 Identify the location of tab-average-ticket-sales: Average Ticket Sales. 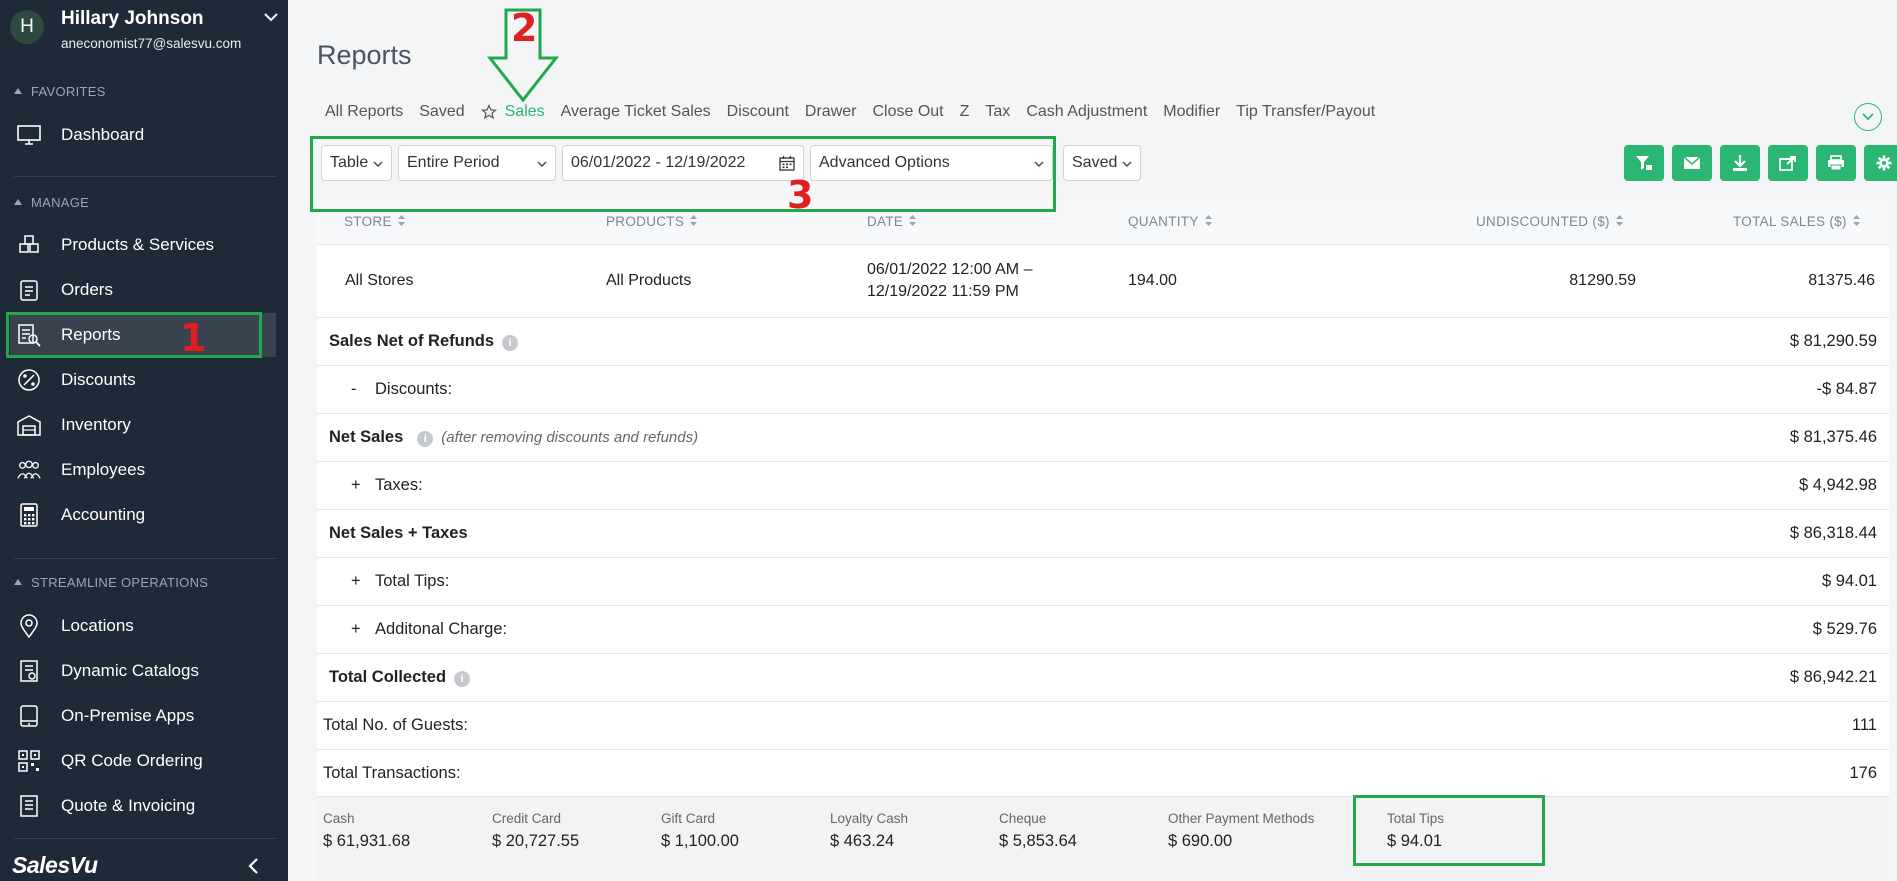
(636, 112).